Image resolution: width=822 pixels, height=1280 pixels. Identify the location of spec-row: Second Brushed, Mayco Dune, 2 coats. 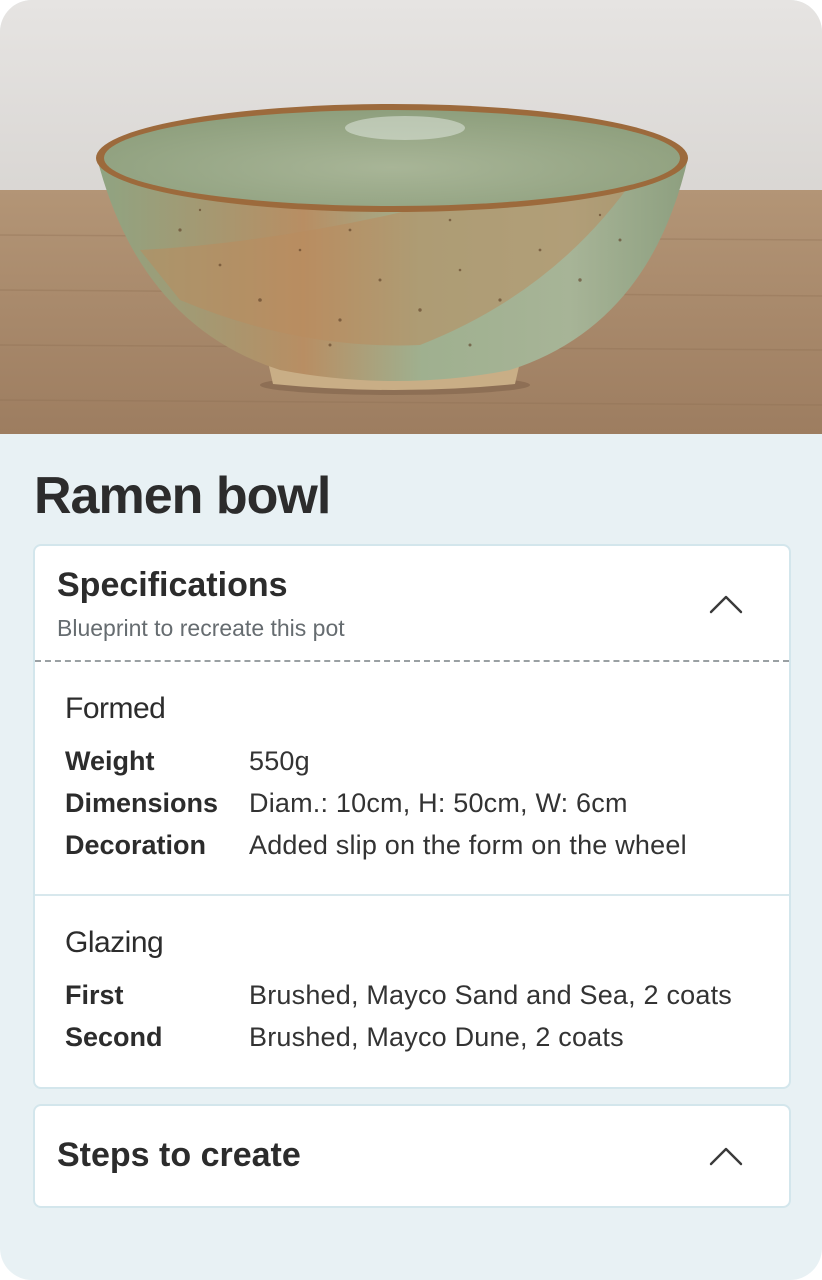
(425, 1039).